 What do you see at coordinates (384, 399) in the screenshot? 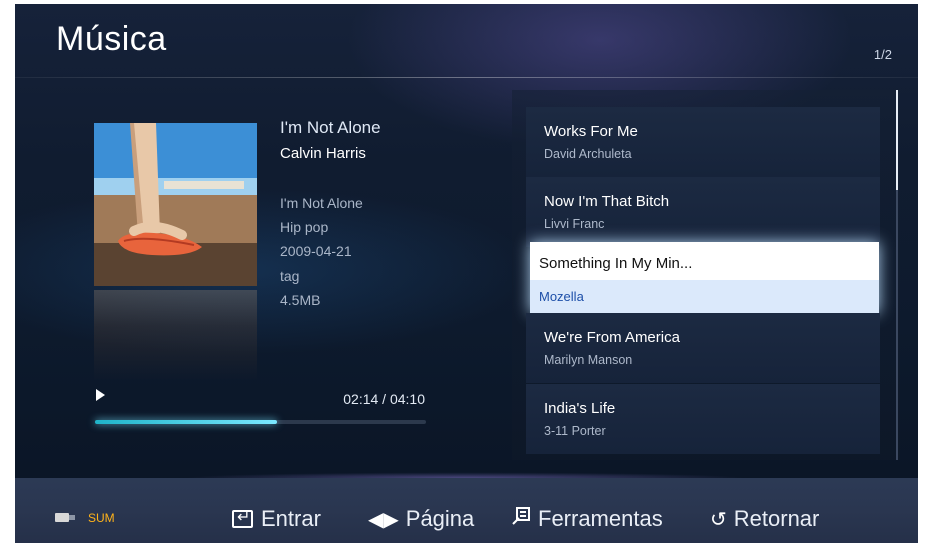
I see `playback-time: 02:14 / 04:10` at bounding box center [384, 399].